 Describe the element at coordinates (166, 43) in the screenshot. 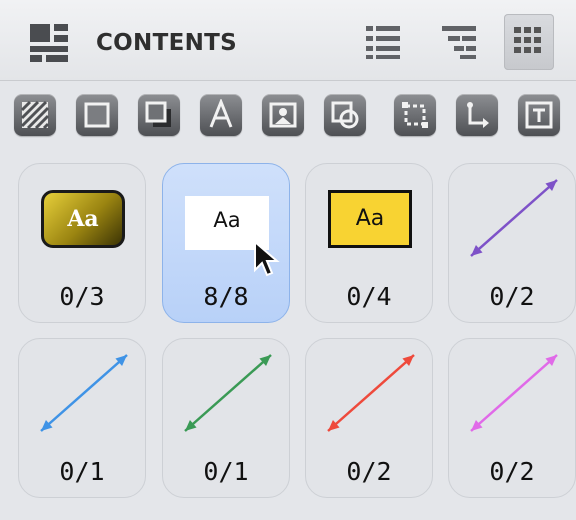

I see `page-title: CONTENTS` at that location.